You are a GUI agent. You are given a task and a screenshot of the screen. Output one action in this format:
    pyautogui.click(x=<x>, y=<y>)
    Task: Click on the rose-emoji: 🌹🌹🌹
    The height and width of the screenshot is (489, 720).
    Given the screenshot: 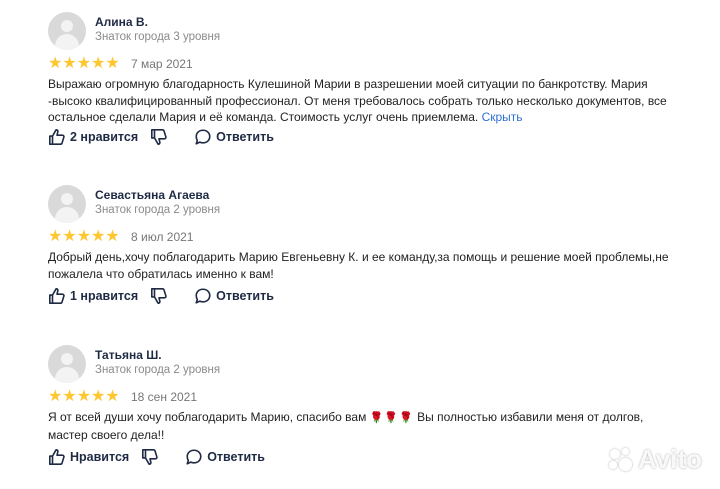 What is the action you would take?
    pyautogui.click(x=391, y=418)
    